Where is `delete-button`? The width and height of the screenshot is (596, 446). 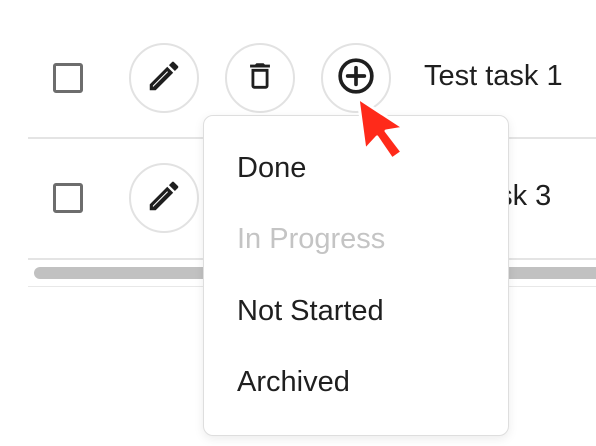 delete-button is located at coordinates (260, 78).